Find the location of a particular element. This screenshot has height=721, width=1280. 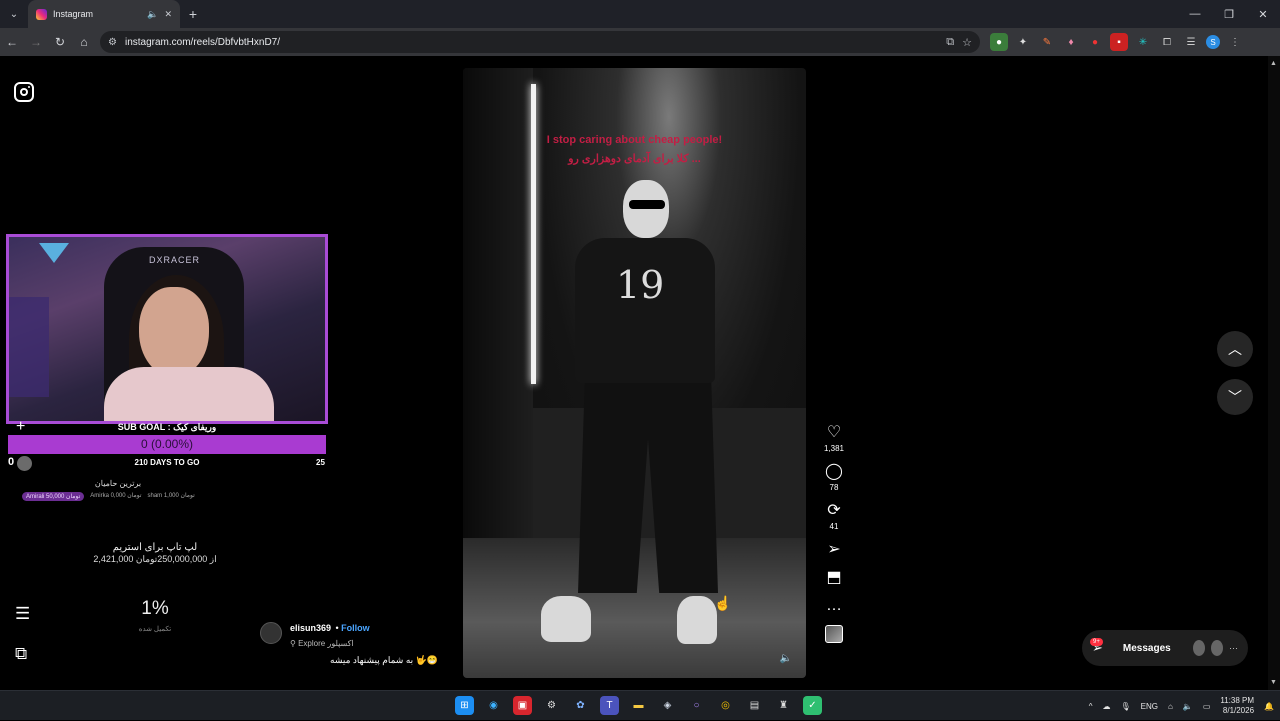

tab-close-icon: ✕ is located at coordinates (168, 14).